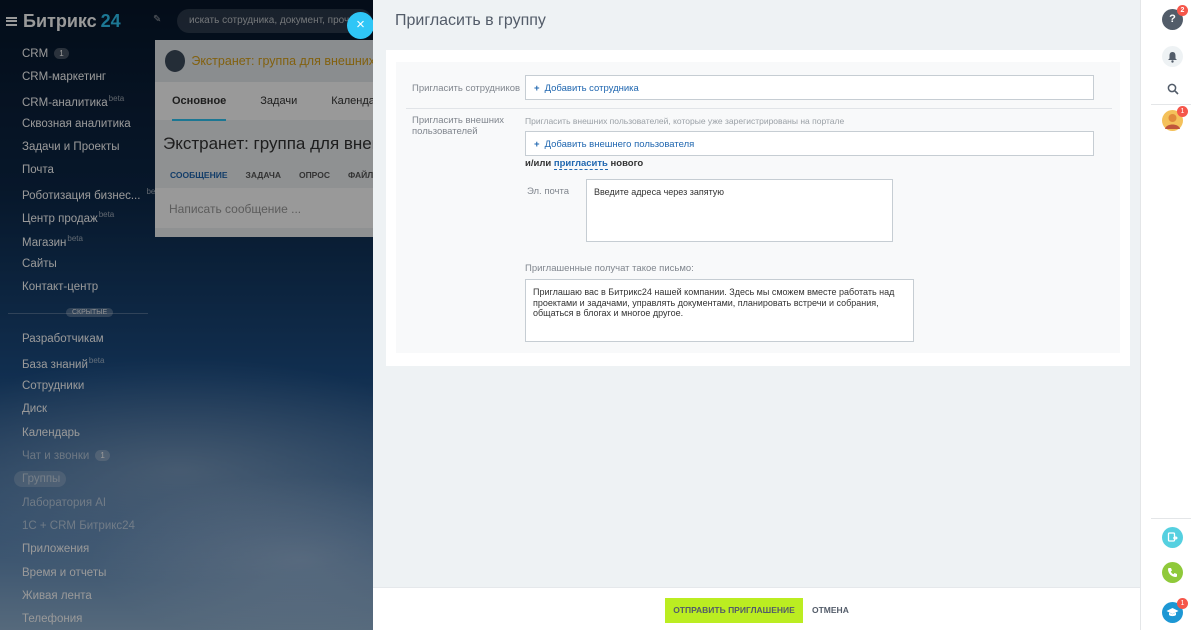  What do you see at coordinates (466, 88) in the screenshot?
I see `invite-employees-label: Пригласить сотрудников` at bounding box center [466, 88].